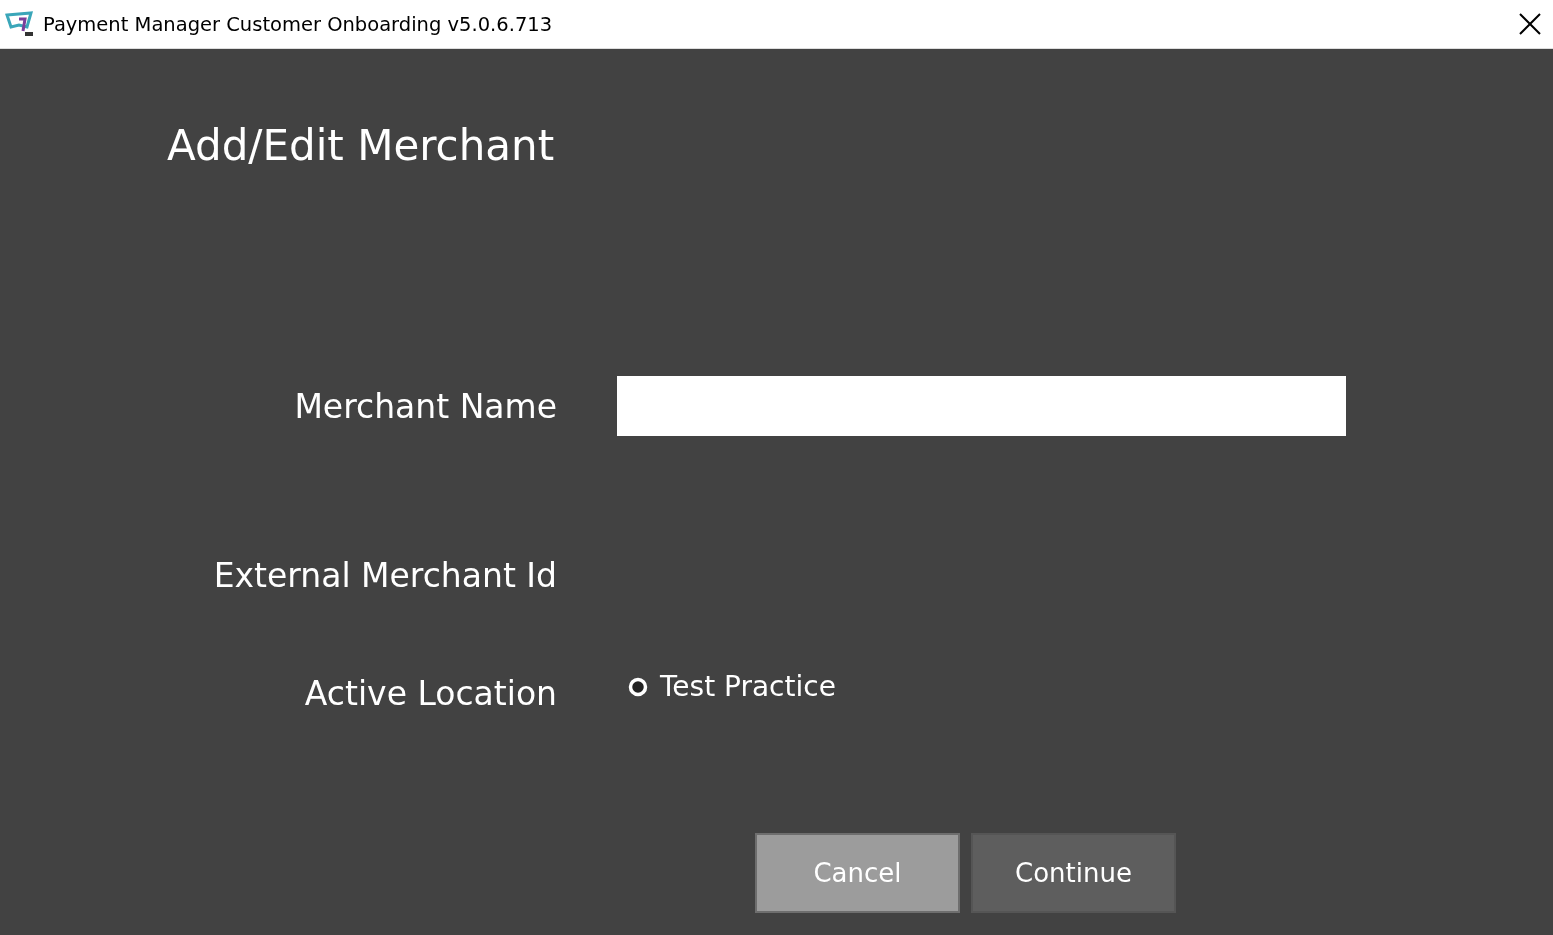  I want to click on continue-button: Continue, so click(1073, 873).